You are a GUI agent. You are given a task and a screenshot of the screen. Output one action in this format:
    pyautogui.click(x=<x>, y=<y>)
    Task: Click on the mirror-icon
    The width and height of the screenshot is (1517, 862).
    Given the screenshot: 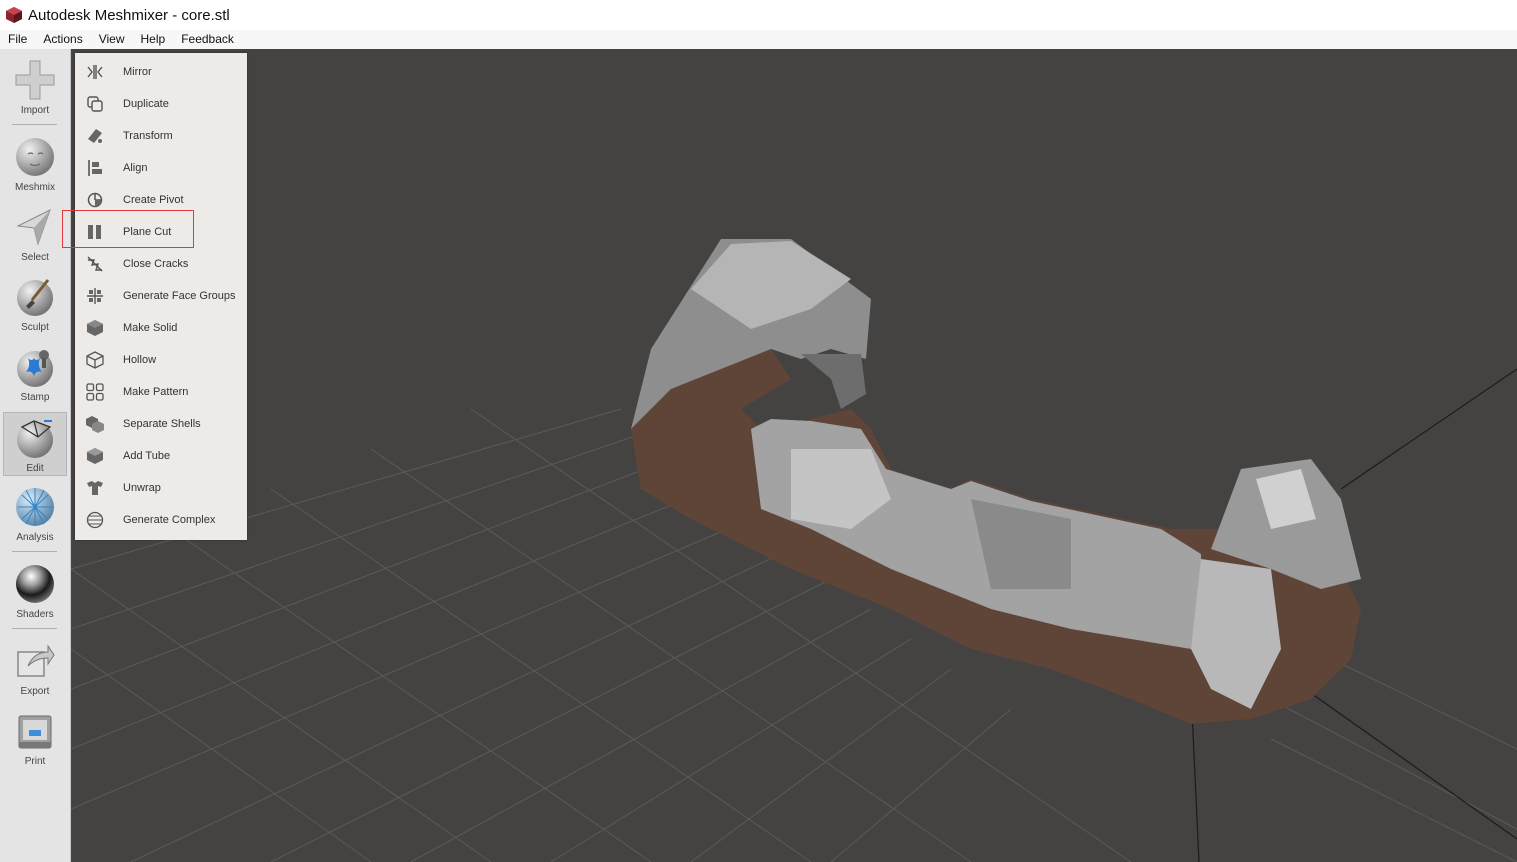 What is the action you would take?
    pyautogui.click(x=95, y=72)
    